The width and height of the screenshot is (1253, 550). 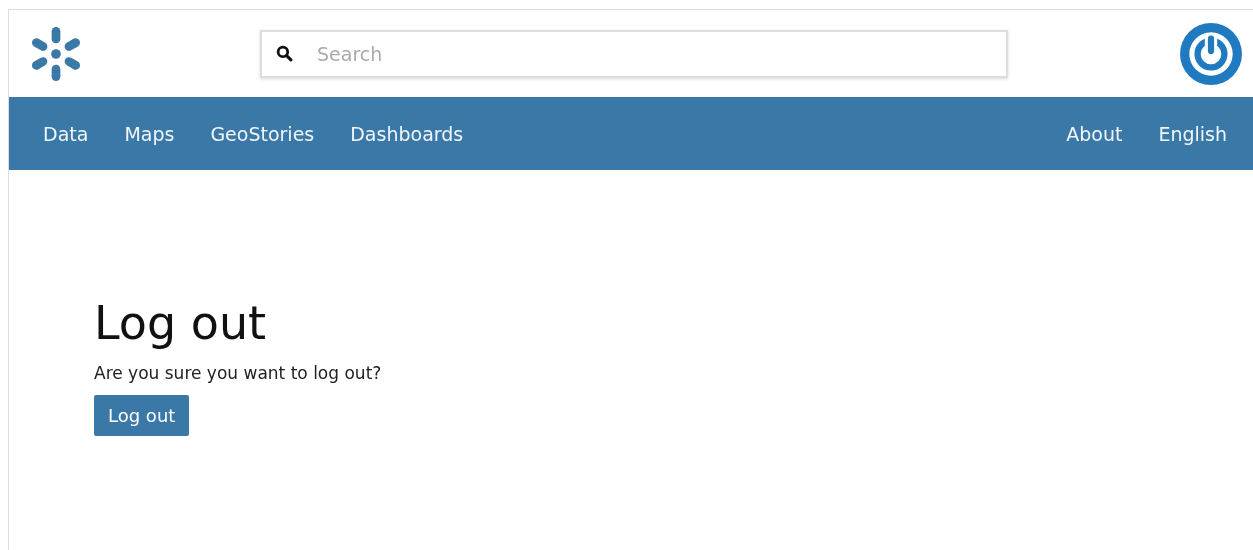 What do you see at coordinates (1192, 133) in the screenshot?
I see `nav-link: English` at bounding box center [1192, 133].